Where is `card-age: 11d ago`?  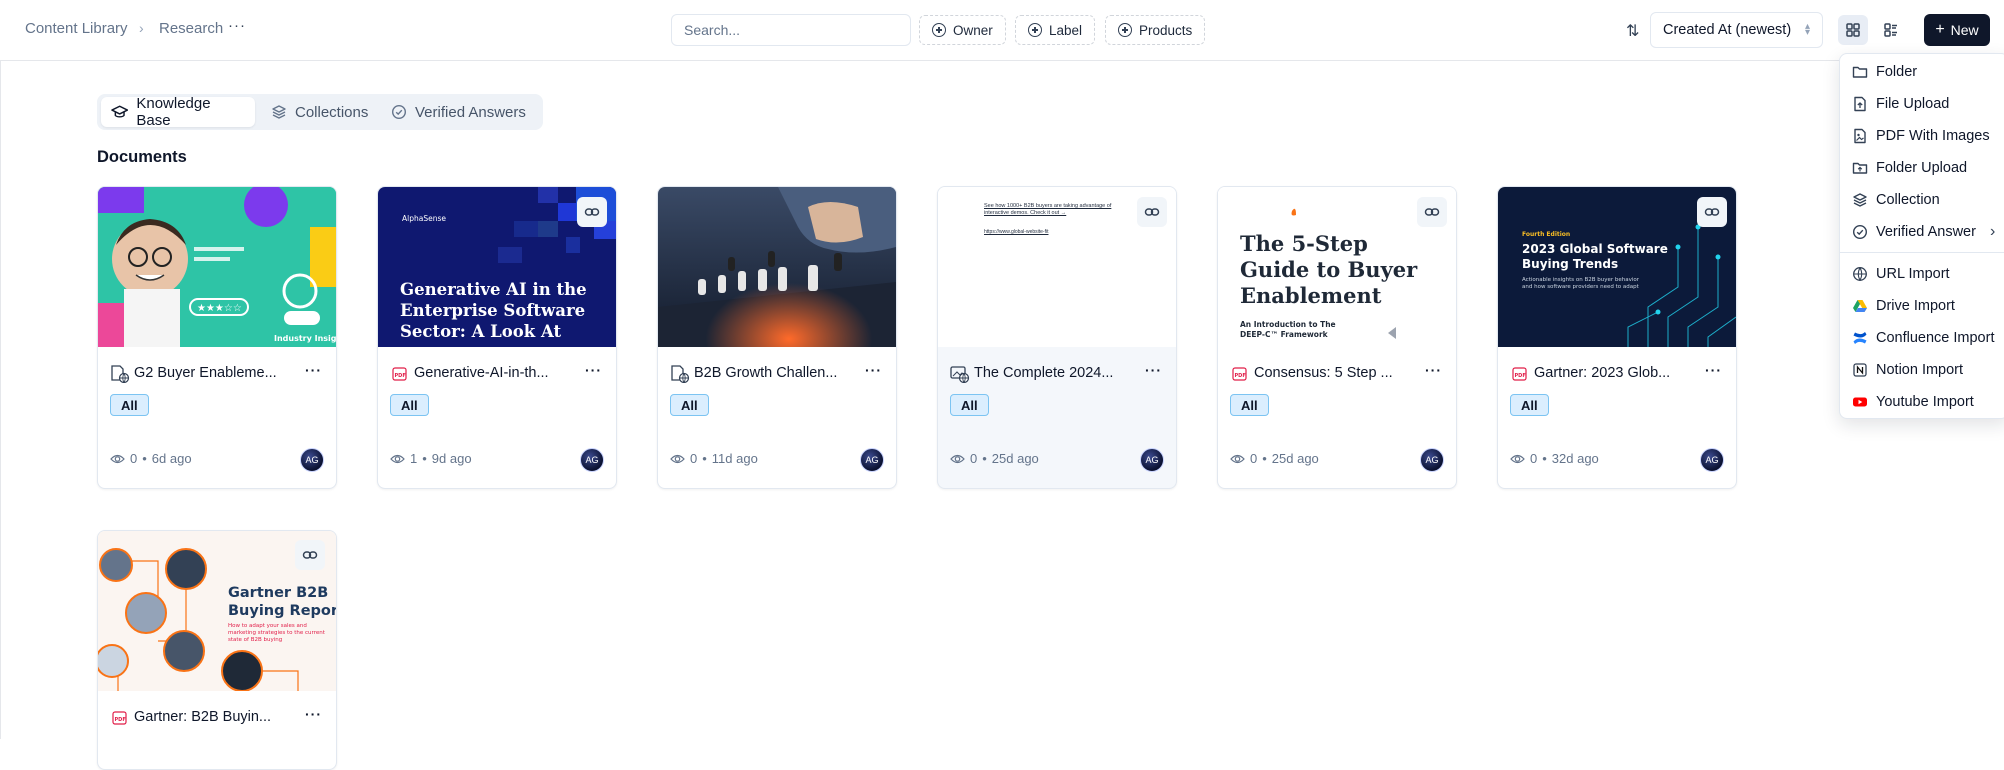 card-age: 11d ago is located at coordinates (734, 458).